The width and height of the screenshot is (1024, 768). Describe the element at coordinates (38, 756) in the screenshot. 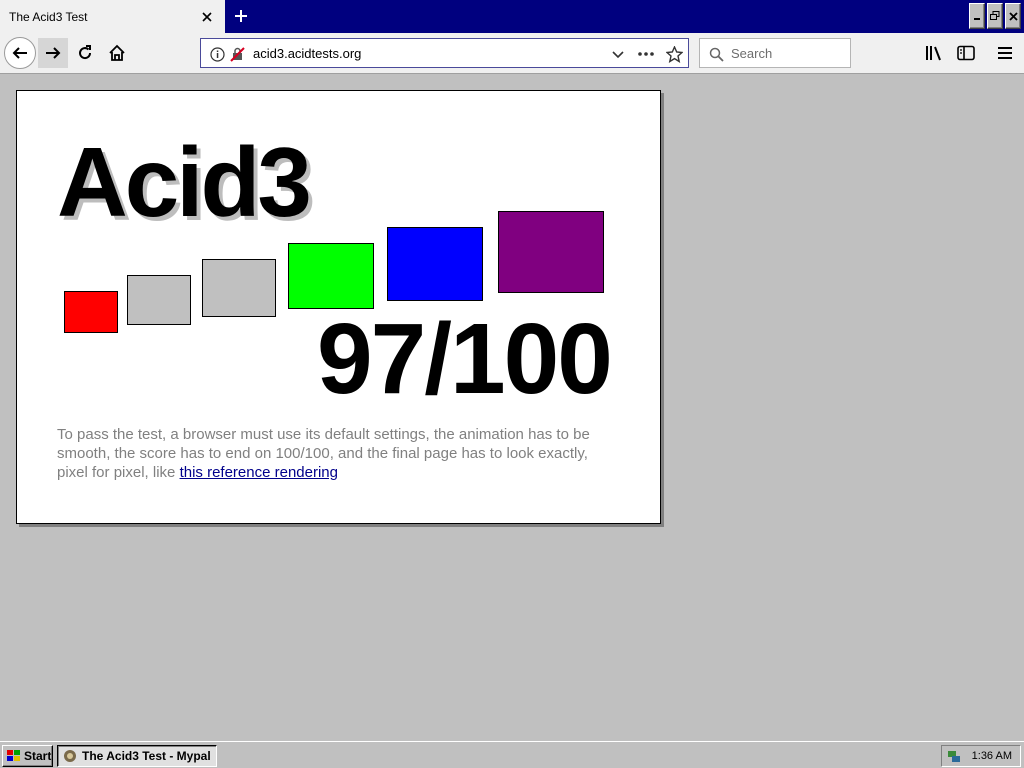

I see `start-label: Start` at that location.